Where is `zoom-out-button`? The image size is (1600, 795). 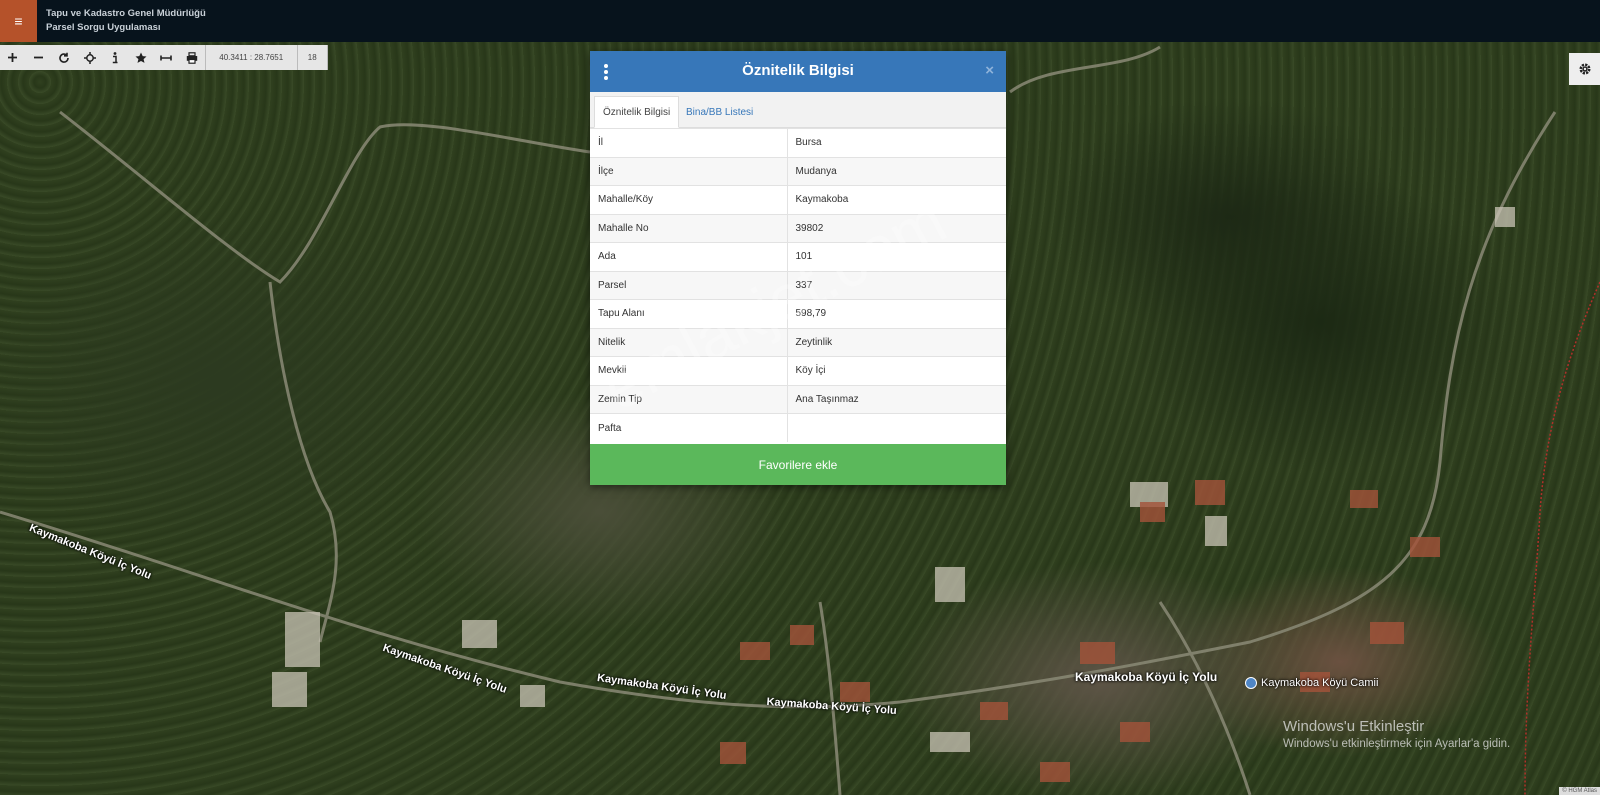
zoom-out-button is located at coordinates (39, 57).